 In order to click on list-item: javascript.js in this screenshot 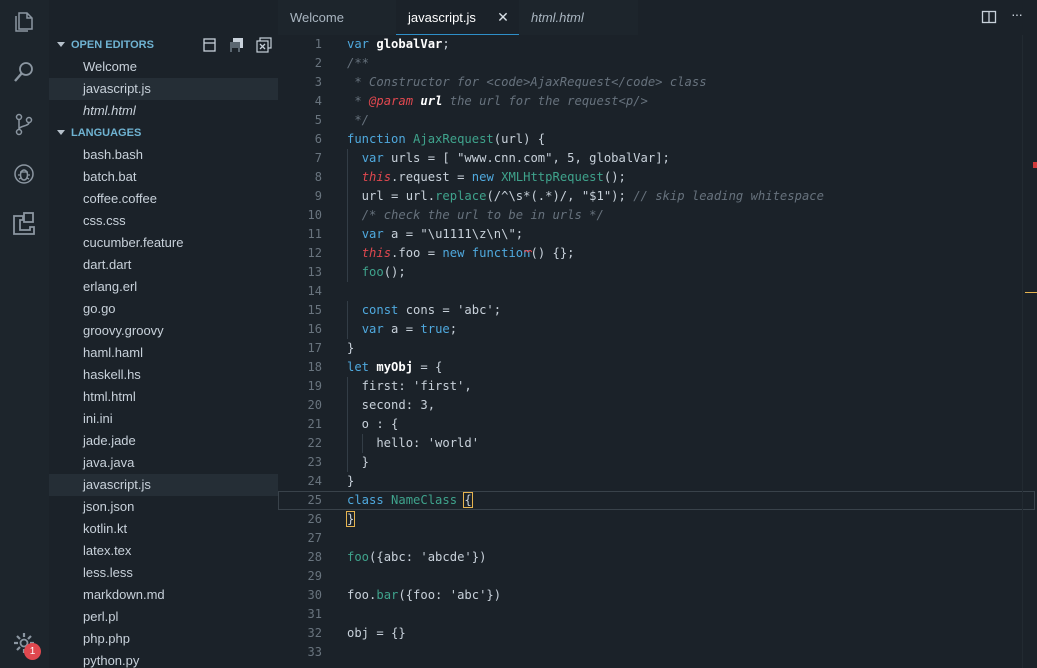, I will do `click(163, 485)`.